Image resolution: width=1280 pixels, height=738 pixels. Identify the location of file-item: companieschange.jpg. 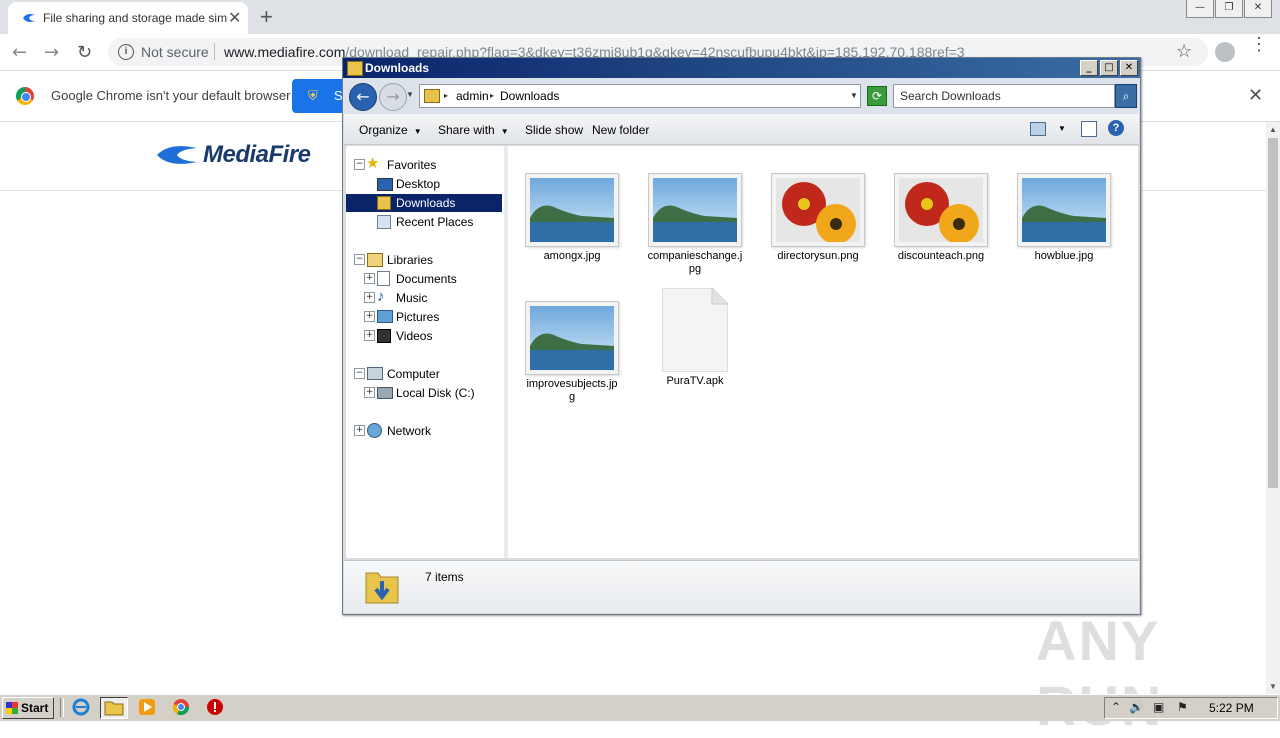
(695, 224).